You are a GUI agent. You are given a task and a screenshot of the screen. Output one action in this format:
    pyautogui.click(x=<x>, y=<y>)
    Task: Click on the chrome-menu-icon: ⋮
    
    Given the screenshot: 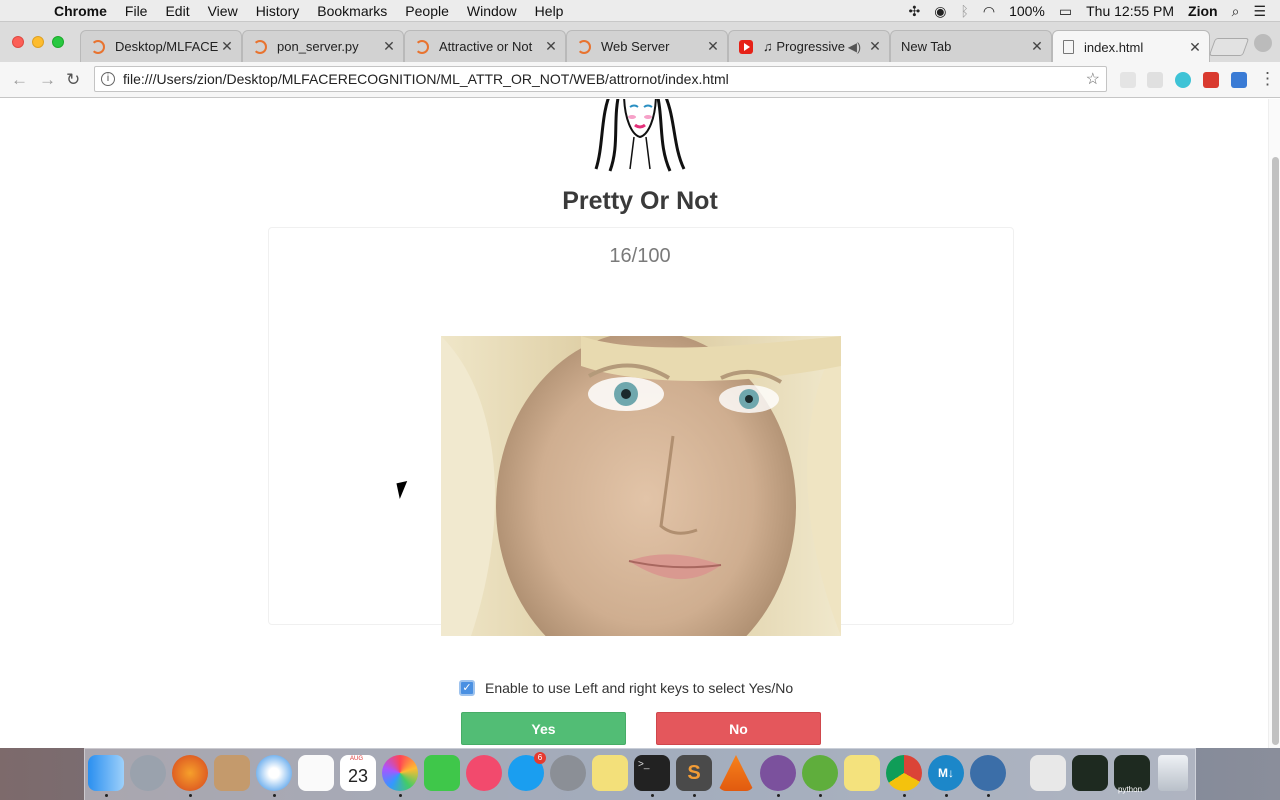 What is the action you would take?
    pyautogui.click(x=1267, y=79)
    